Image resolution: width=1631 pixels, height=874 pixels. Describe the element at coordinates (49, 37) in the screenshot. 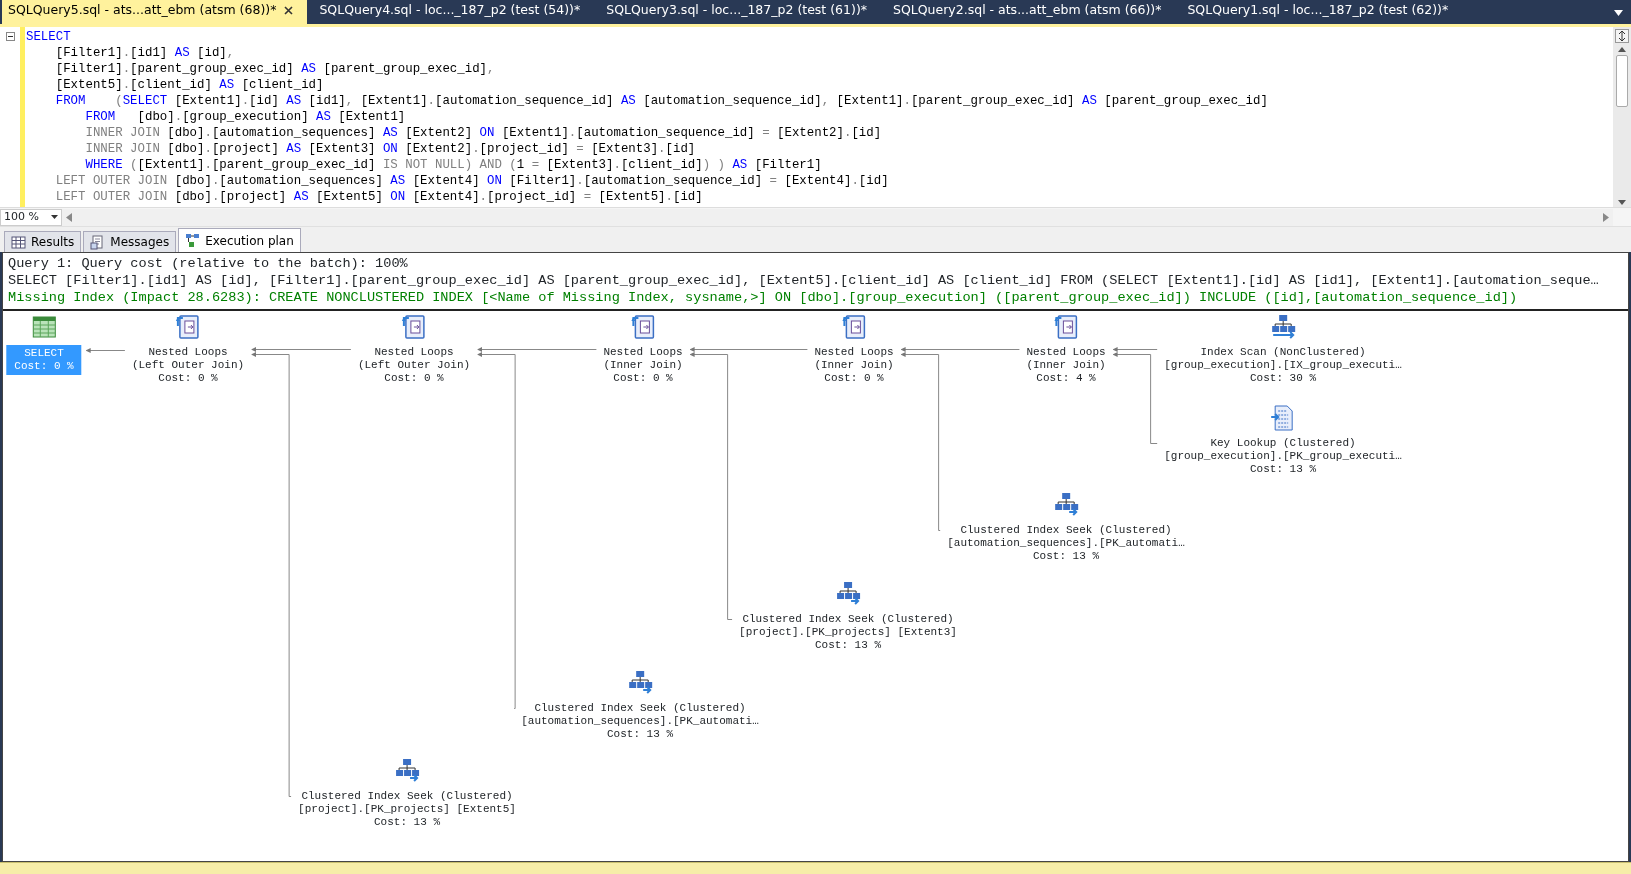

I see `code-line: SELECT` at that location.